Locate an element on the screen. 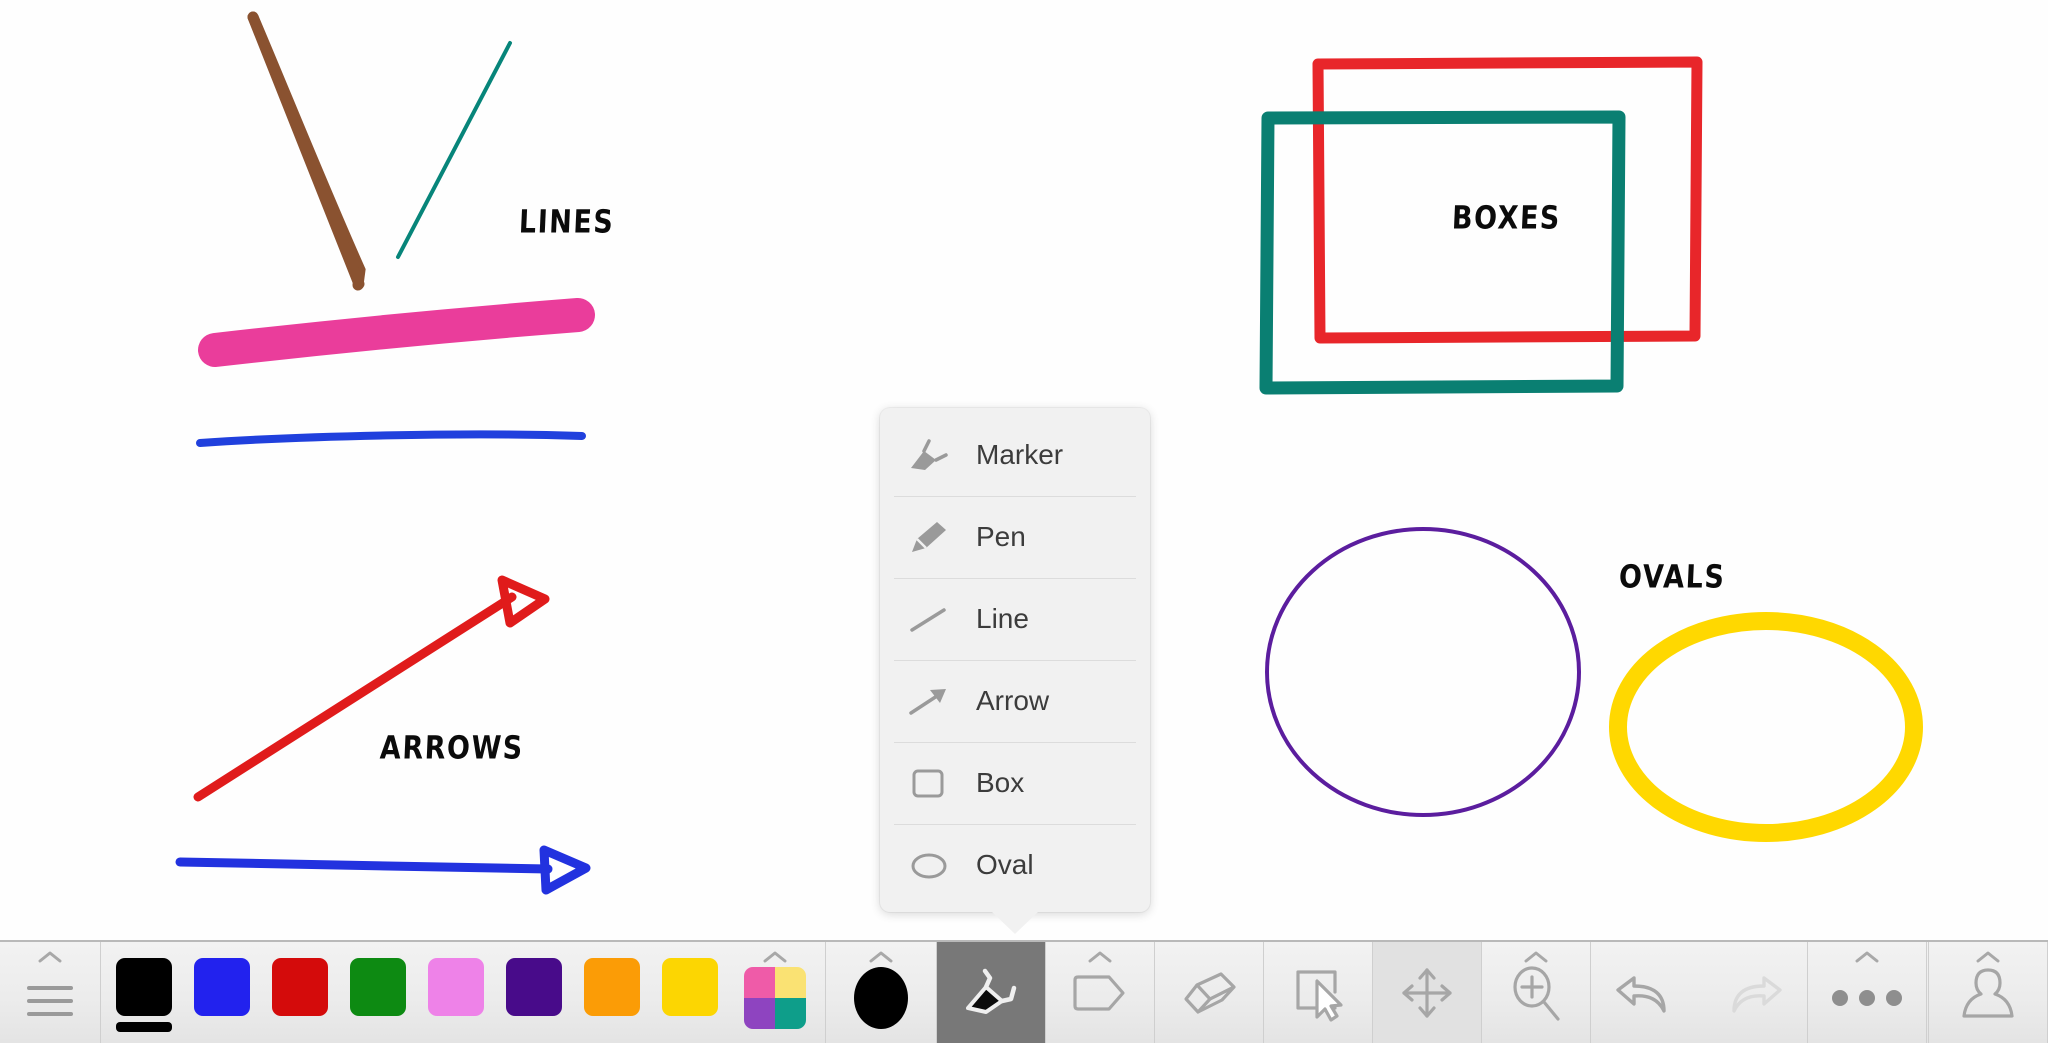 The height and width of the screenshot is (1043, 2048). drawing-yellow-oval is located at coordinates (1766, 727).